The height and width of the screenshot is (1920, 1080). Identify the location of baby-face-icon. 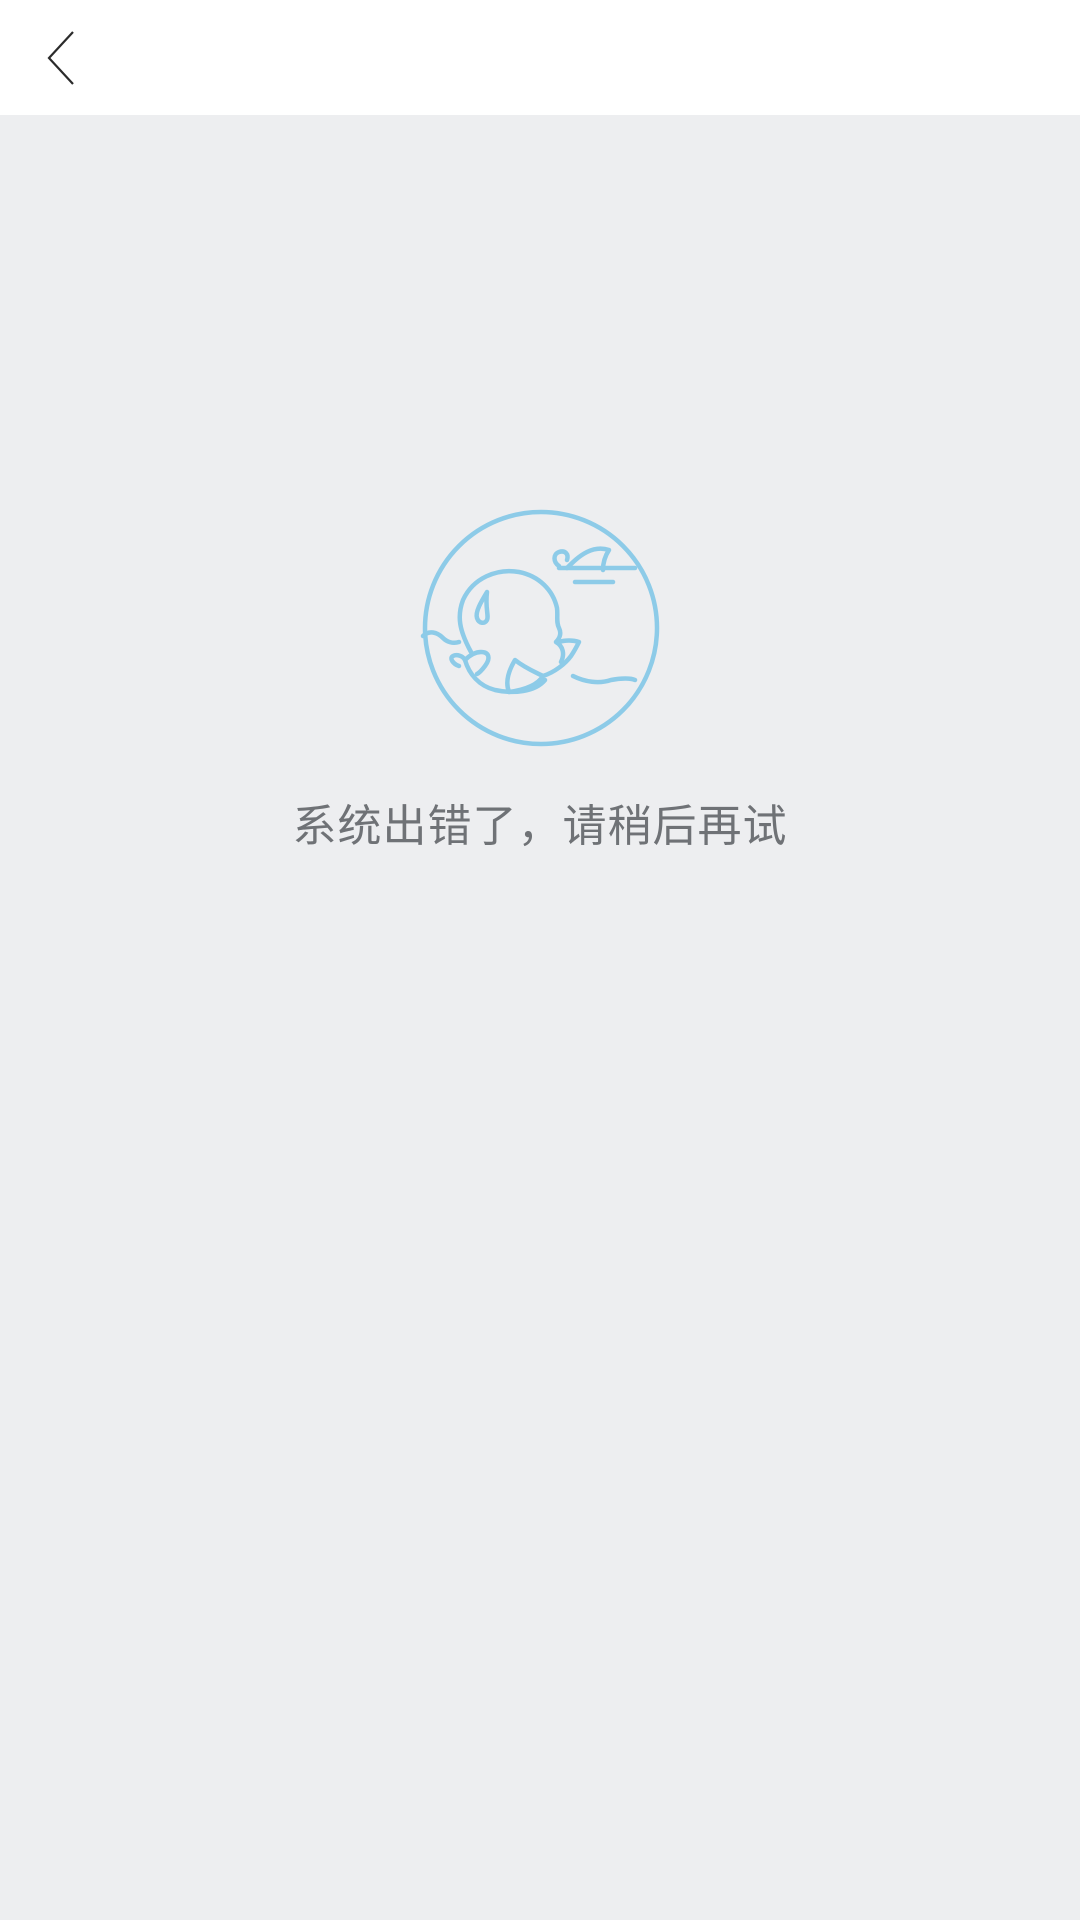
(540, 628).